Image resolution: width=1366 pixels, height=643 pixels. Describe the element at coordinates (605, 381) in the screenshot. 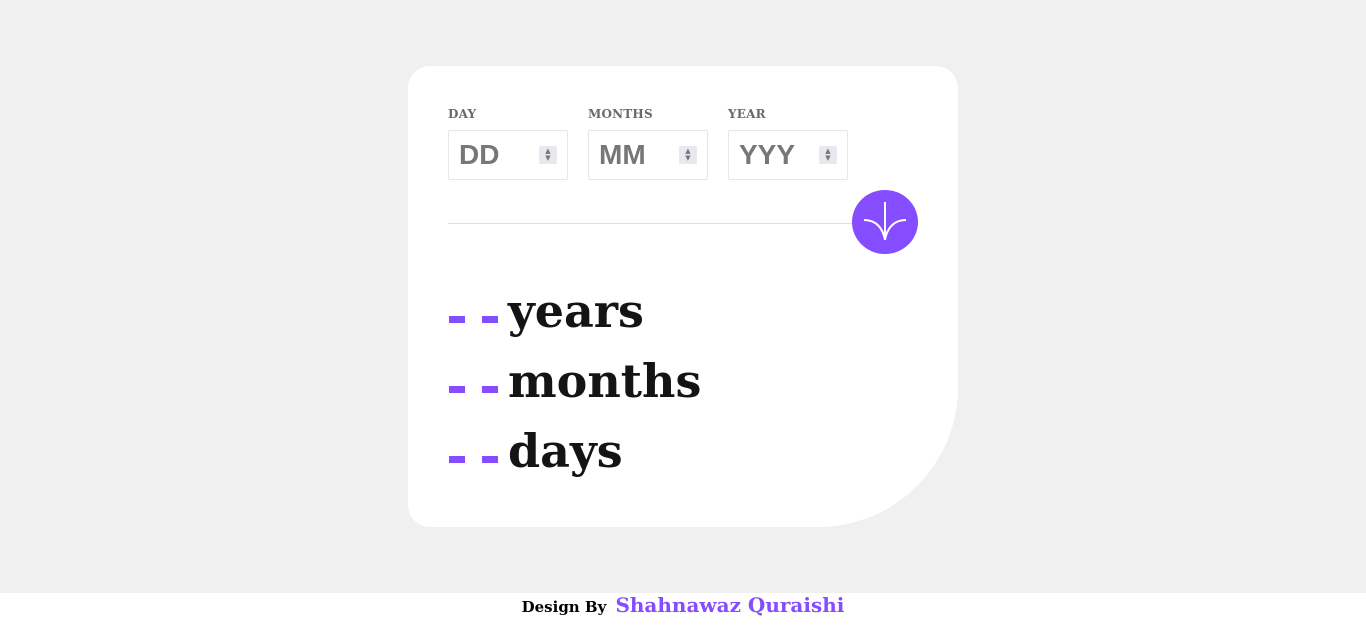

I see `months-unit: months` at that location.